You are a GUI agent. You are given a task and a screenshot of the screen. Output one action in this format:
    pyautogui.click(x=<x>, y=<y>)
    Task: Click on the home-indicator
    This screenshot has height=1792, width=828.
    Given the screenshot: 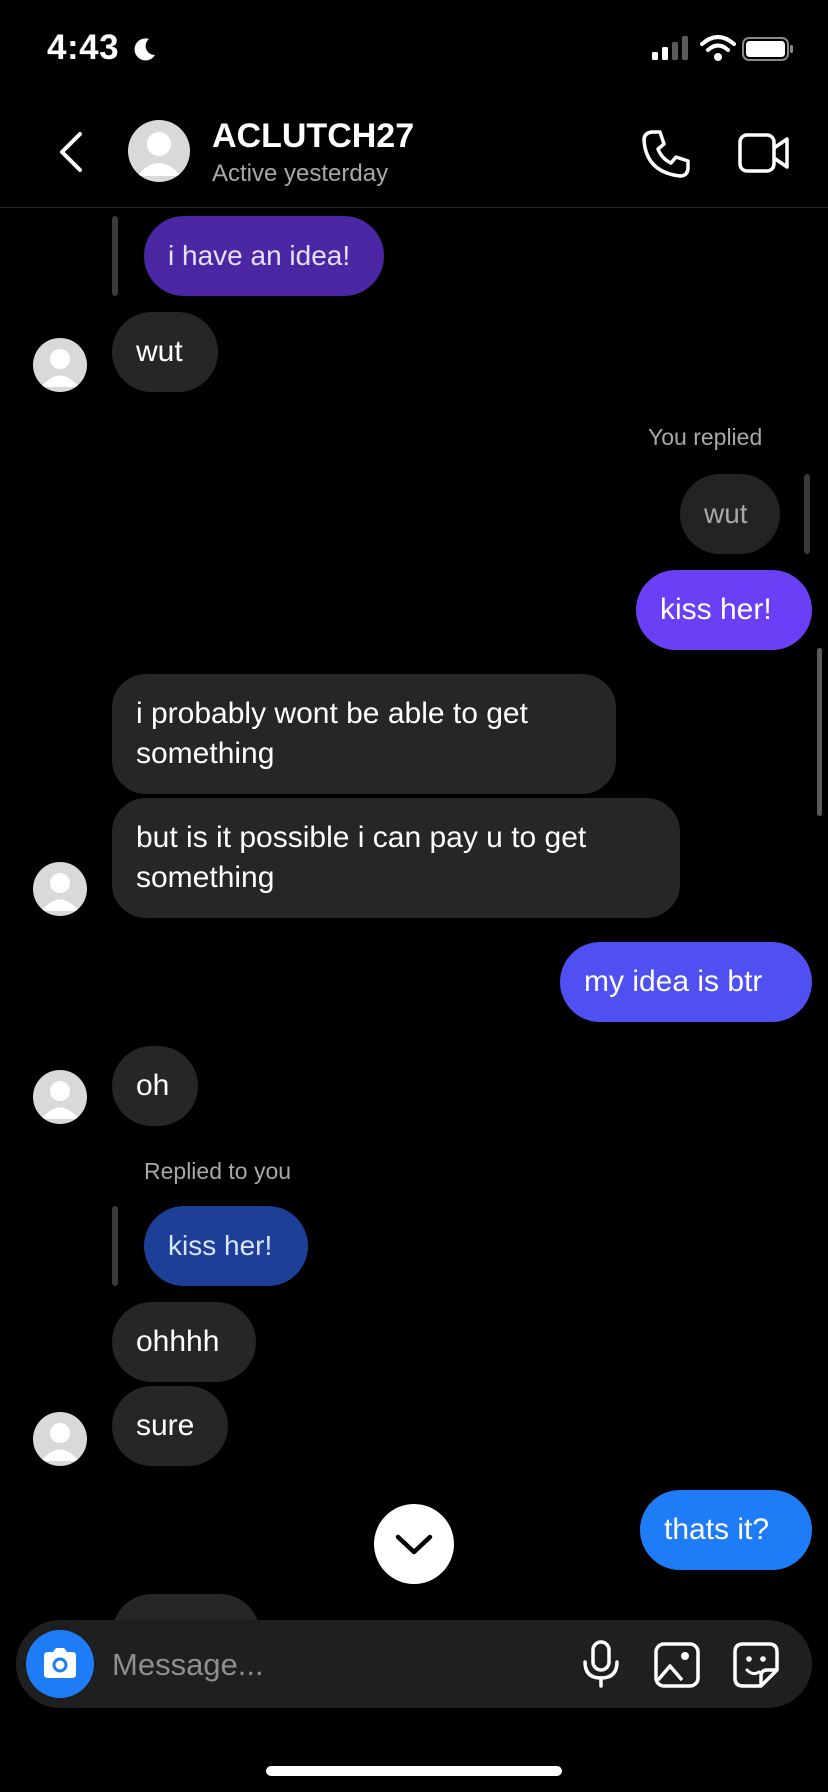 What is the action you would take?
    pyautogui.click(x=414, y=1771)
    